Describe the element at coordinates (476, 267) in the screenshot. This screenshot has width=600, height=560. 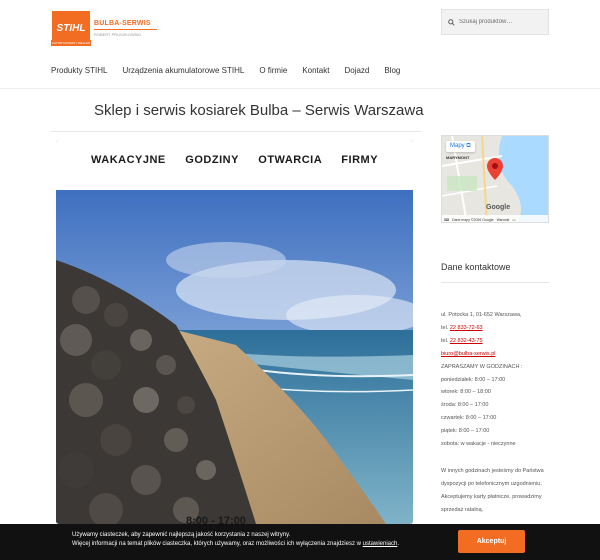
I see `contact-title: Dane kontaktowe` at that location.